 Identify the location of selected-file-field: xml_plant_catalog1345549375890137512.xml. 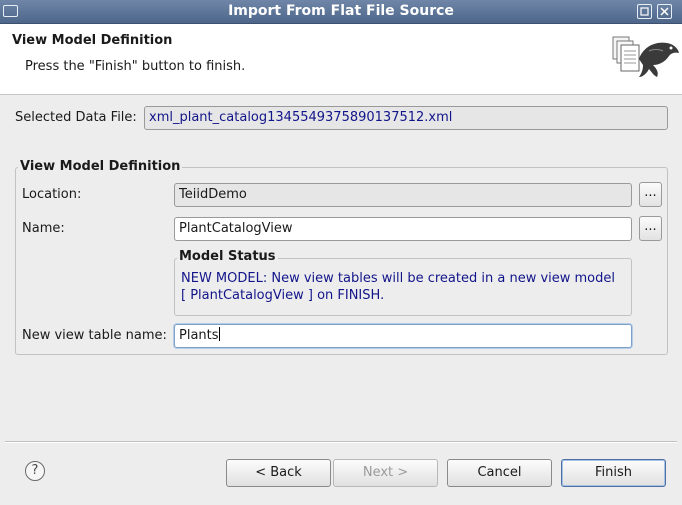
(406, 118).